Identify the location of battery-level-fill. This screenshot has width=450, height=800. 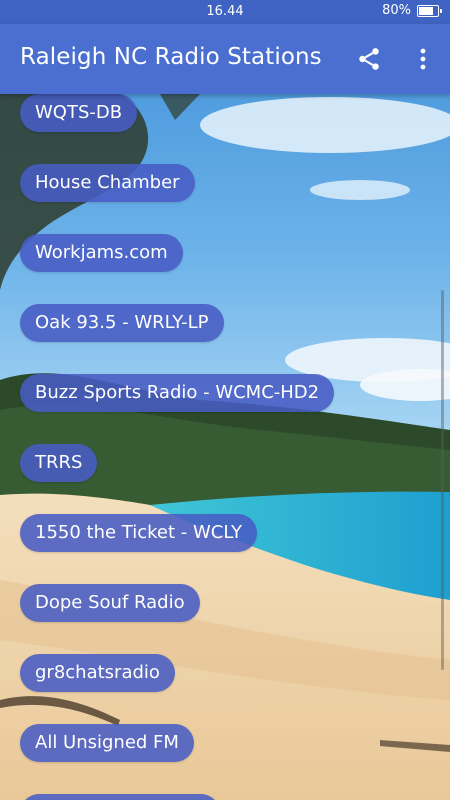
(426, 10).